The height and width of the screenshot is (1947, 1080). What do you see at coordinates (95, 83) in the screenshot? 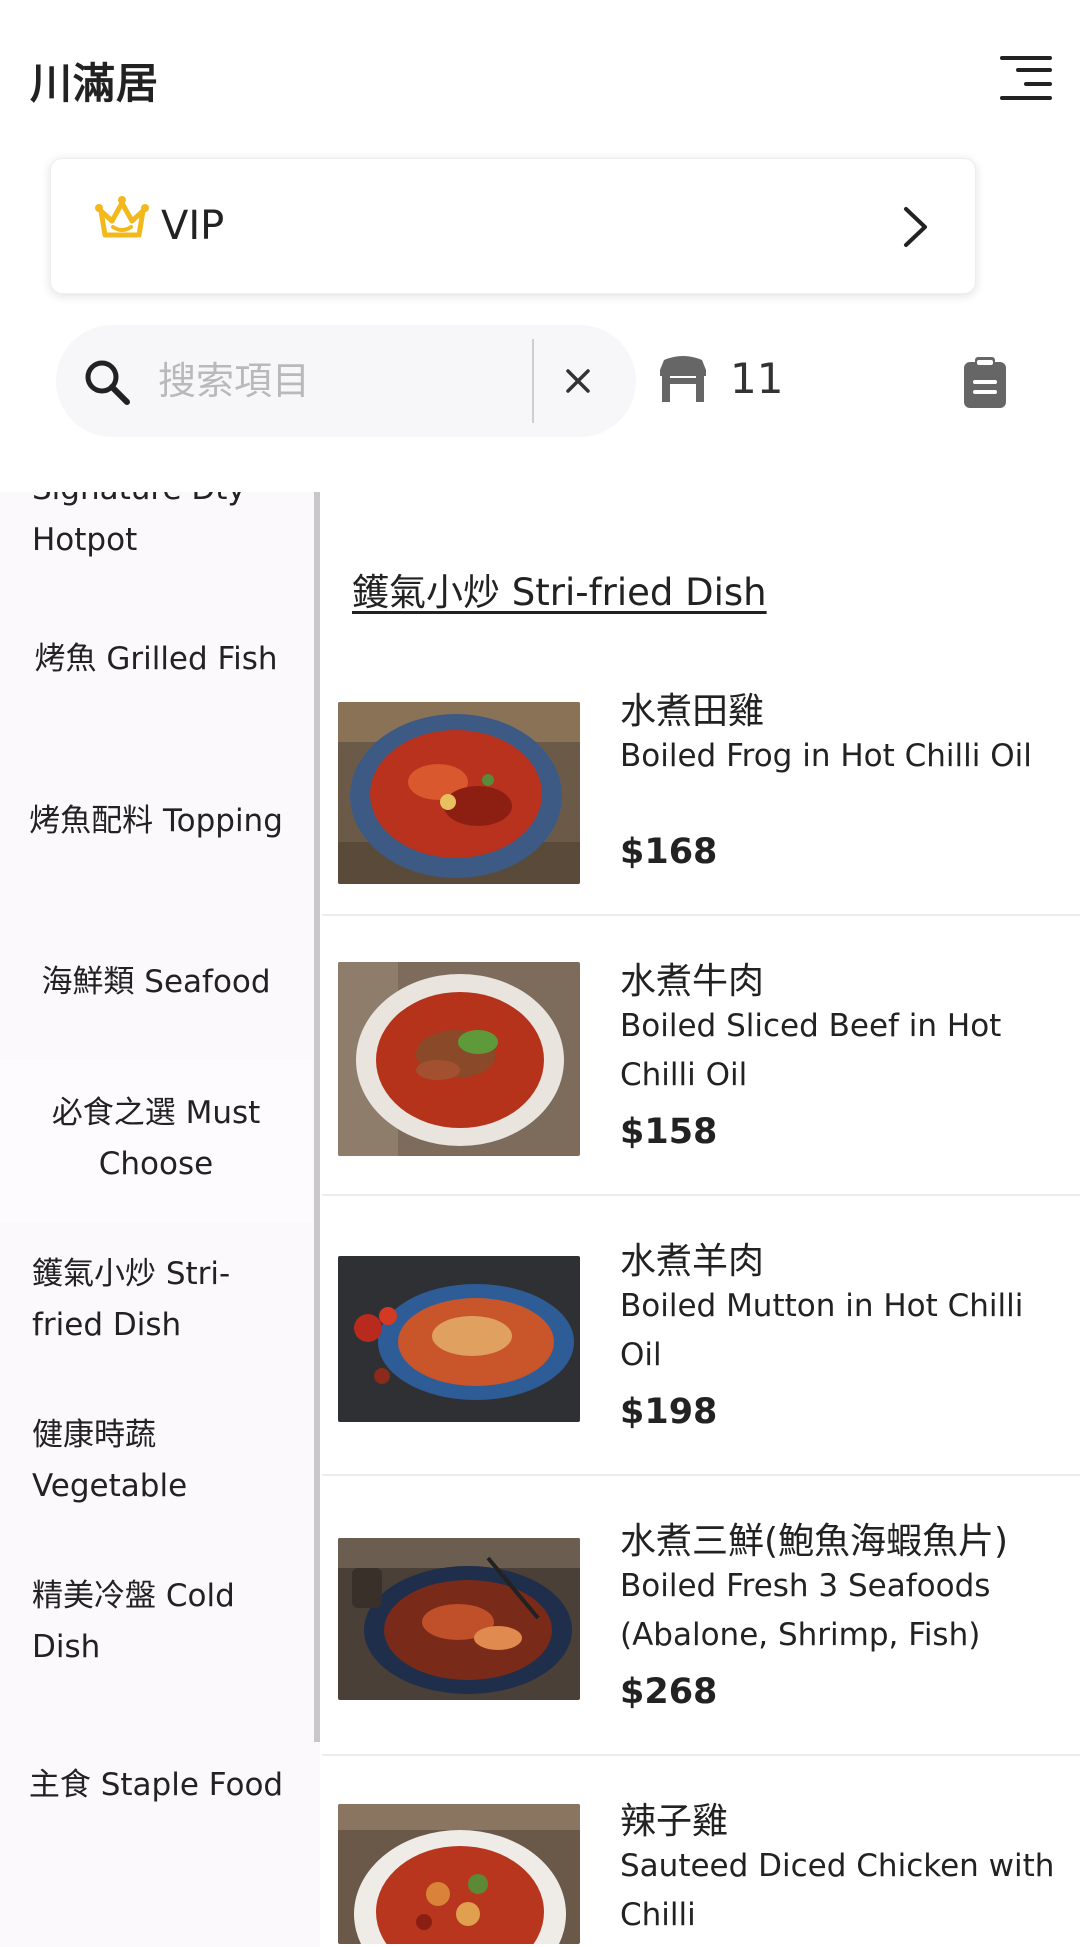
I see `restaurant-title: 川滿居` at bounding box center [95, 83].